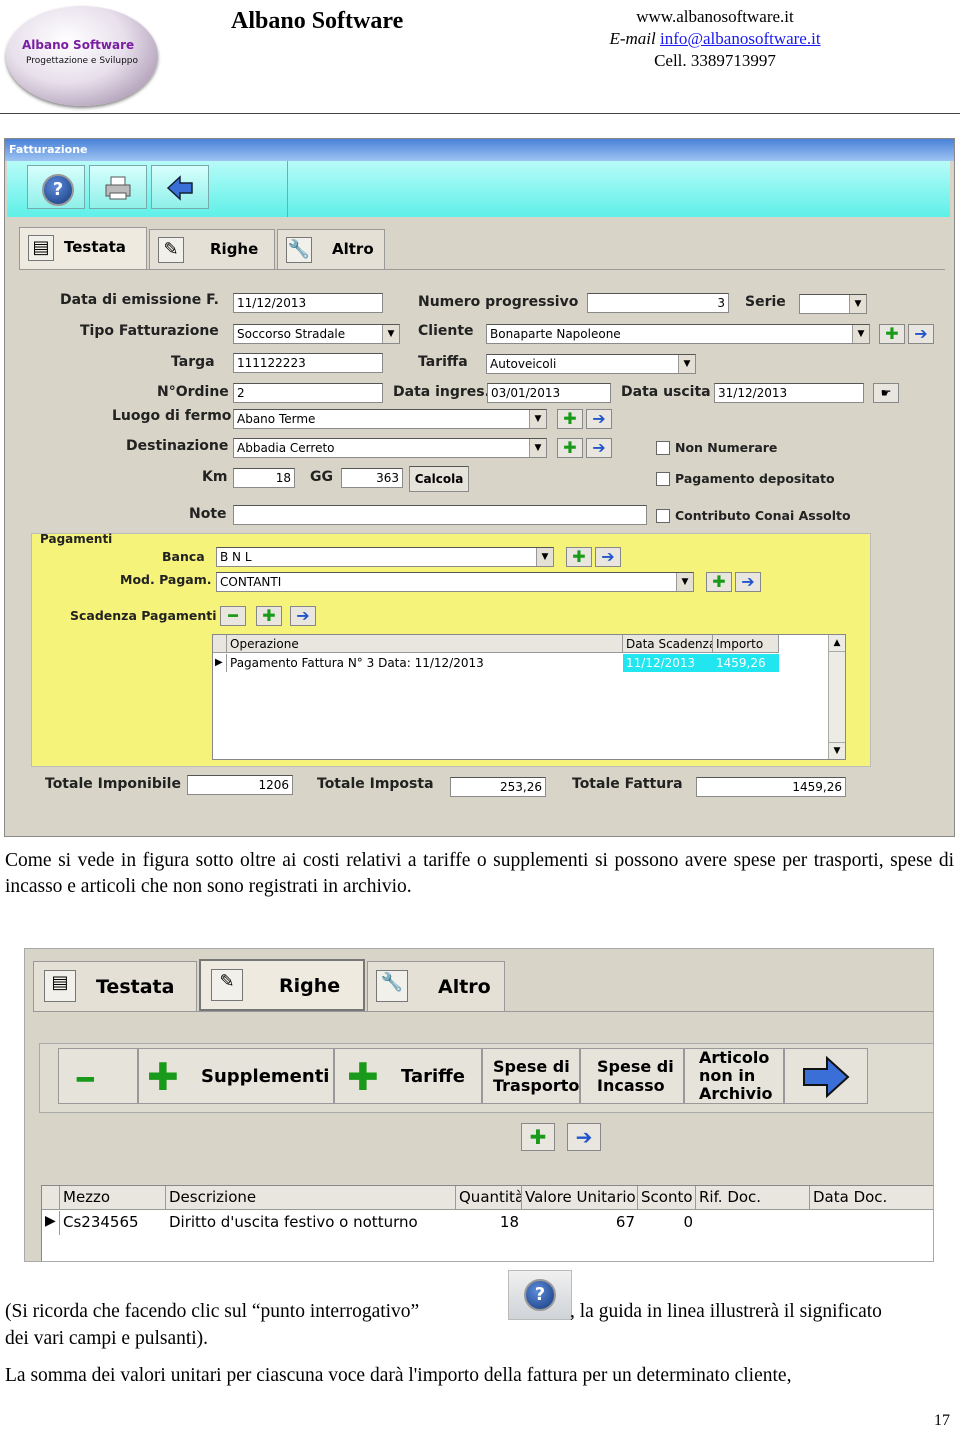 The image size is (960, 1430). I want to click on destinazione-label: Destinazione, so click(177, 446).